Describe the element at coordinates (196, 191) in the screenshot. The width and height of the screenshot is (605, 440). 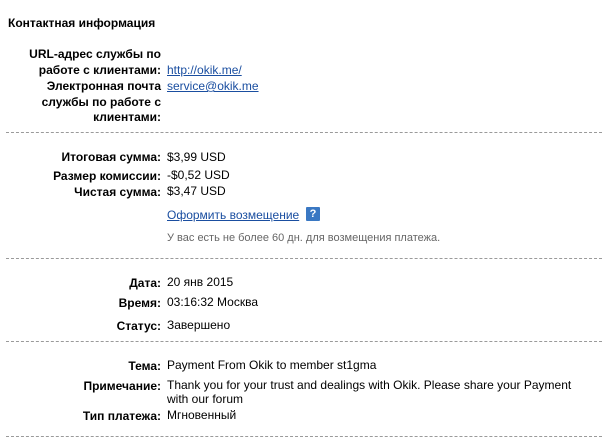
I see `net-amount-value: $3,47 USD` at that location.